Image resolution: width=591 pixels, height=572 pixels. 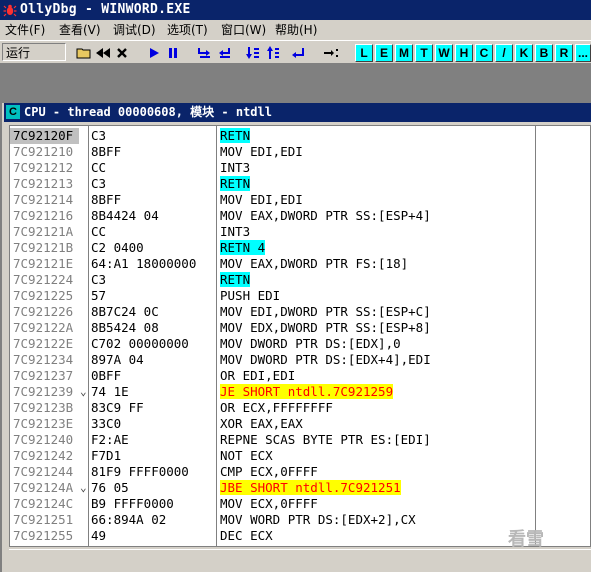 I want to click on step-into-icon, so click(x=204, y=53).